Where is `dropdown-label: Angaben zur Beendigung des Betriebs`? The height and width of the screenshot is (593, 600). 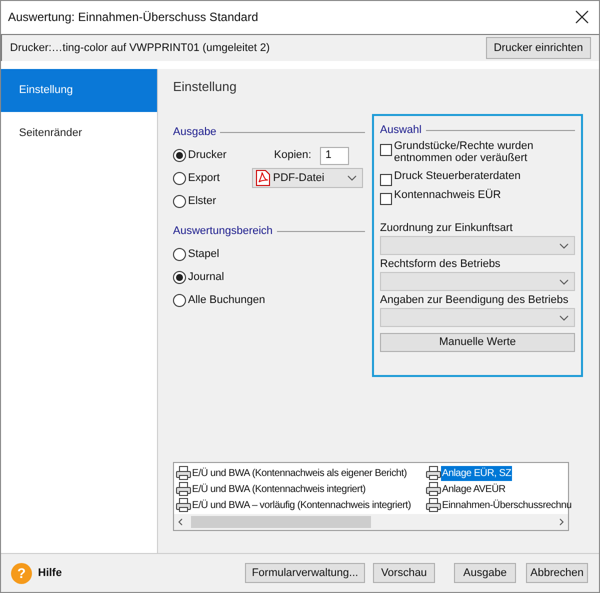 dropdown-label: Angaben zur Beendigung des Betriebs is located at coordinates (475, 300).